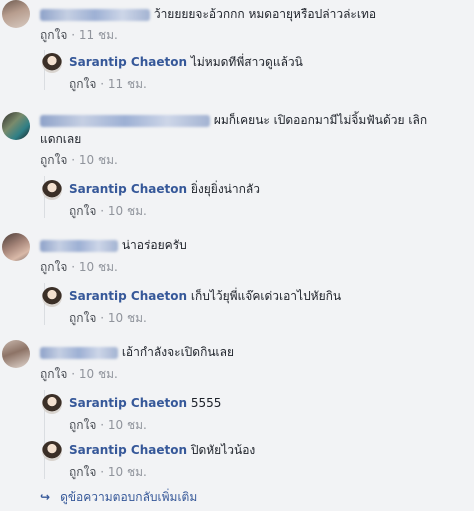  I want to click on reply-body: Sarantip Chaeton ไม่หมดทีพี่สาวดูแล้วนิ, so click(186, 62).